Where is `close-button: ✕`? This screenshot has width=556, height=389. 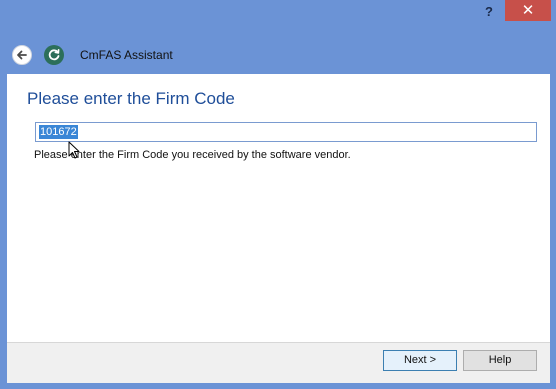
close-button: ✕ is located at coordinates (528, 10).